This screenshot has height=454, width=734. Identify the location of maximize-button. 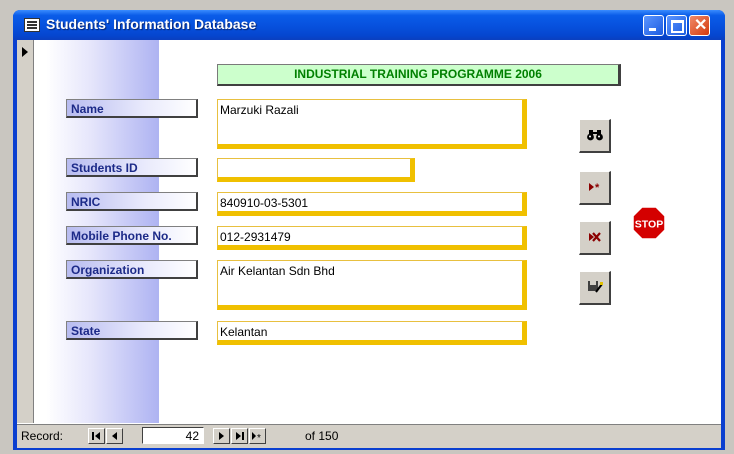
(676, 25).